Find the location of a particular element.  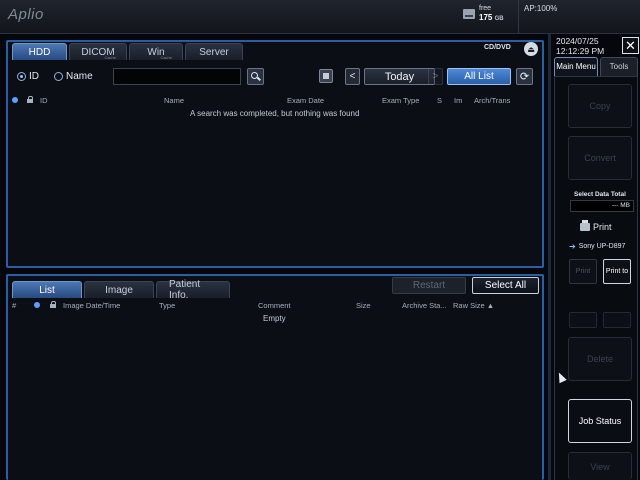

cd-dvd-label: CD/DVD is located at coordinates (497, 47).